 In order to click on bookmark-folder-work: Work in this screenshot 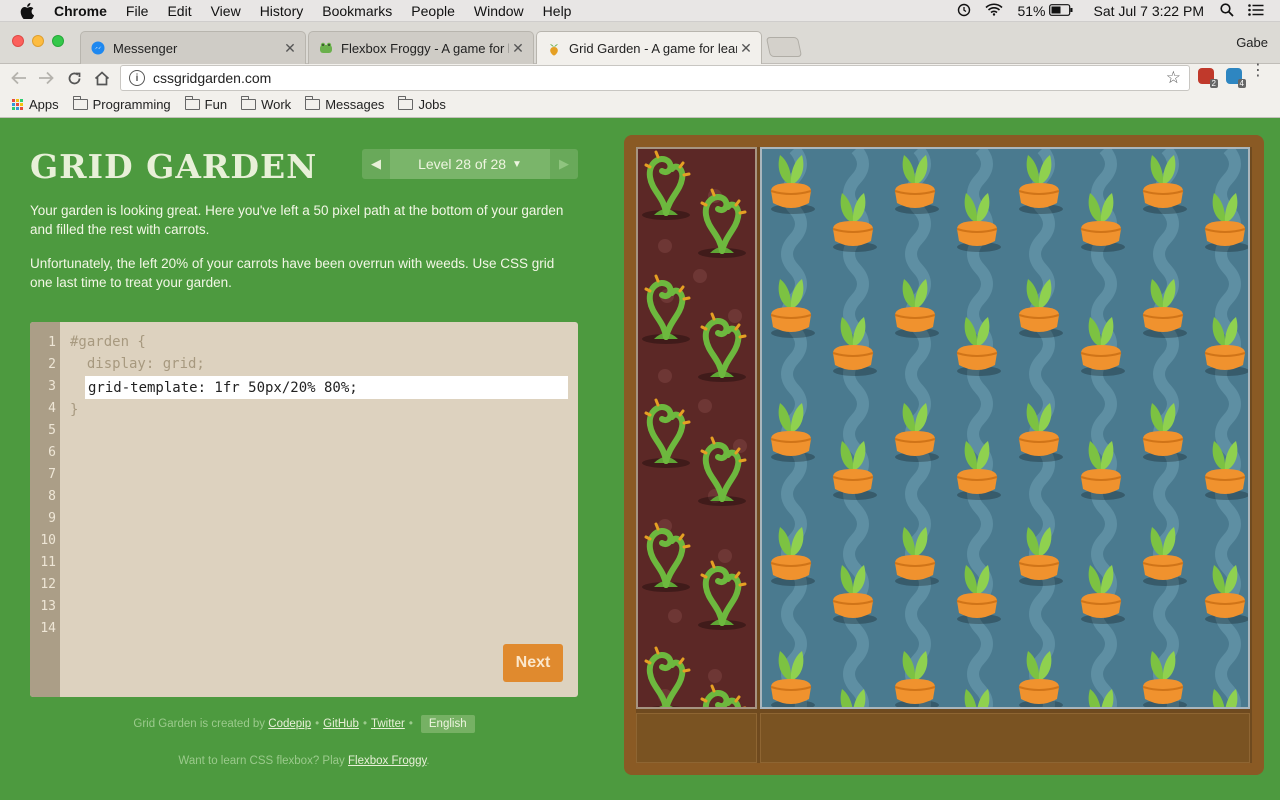, I will do `click(266, 104)`.